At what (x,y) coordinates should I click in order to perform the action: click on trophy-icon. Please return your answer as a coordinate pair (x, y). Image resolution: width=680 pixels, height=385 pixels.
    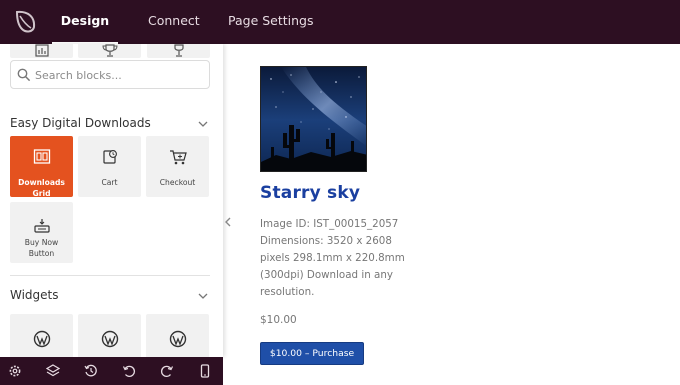
    Looking at the image, I should click on (110, 50).